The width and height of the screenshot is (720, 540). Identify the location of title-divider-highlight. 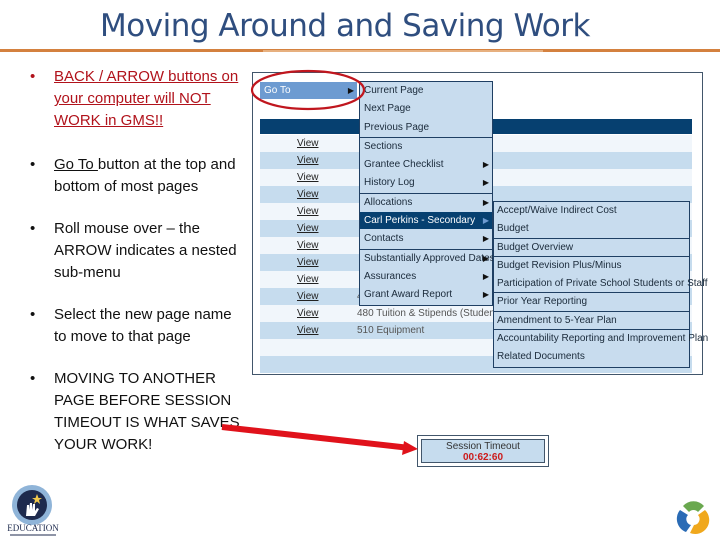
(403, 51).